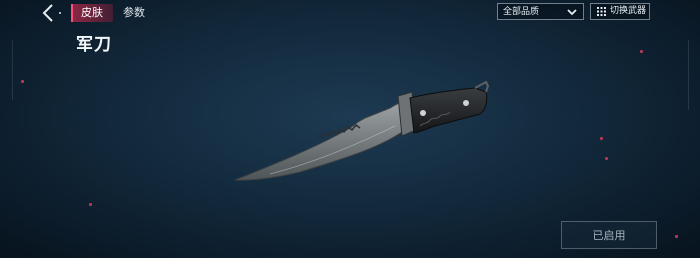  I want to click on tab-skin: 皮肤, so click(92, 13).